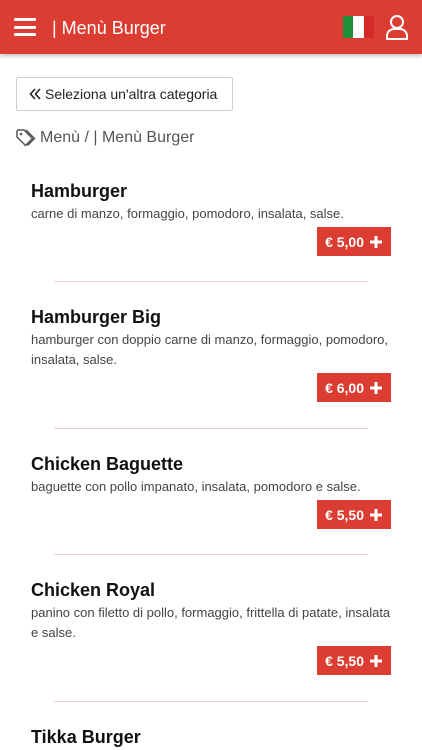  What do you see at coordinates (211, 738) in the screenshot?
I see `menu-item: Tikka Burger` at bounding box center [211, 738].